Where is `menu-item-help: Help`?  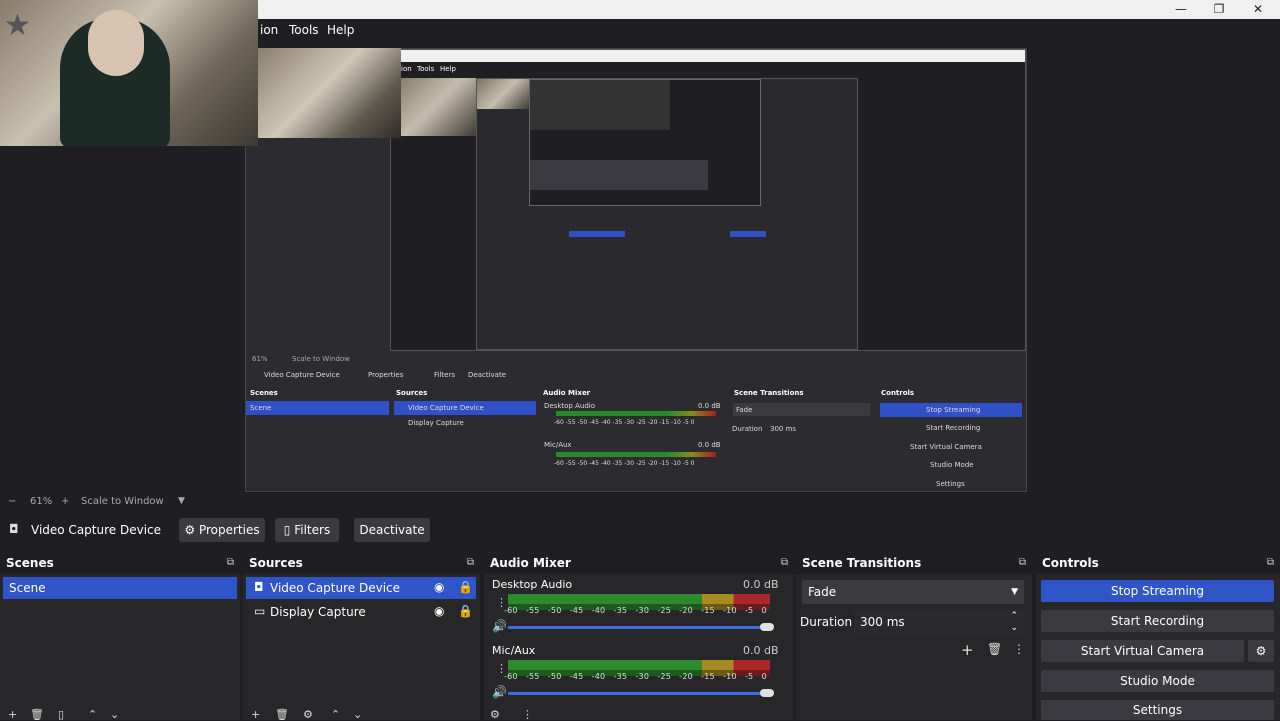 menu-item-help: Help is located at coordinates (340, 30).